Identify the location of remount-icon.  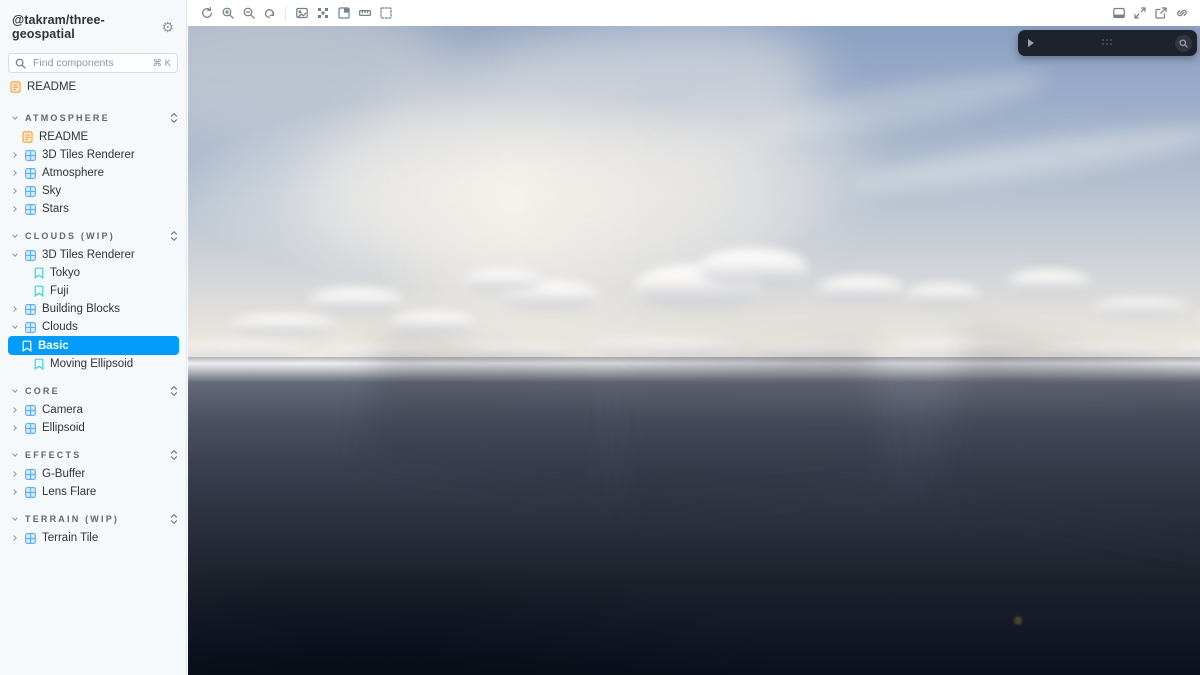
(206, 13).